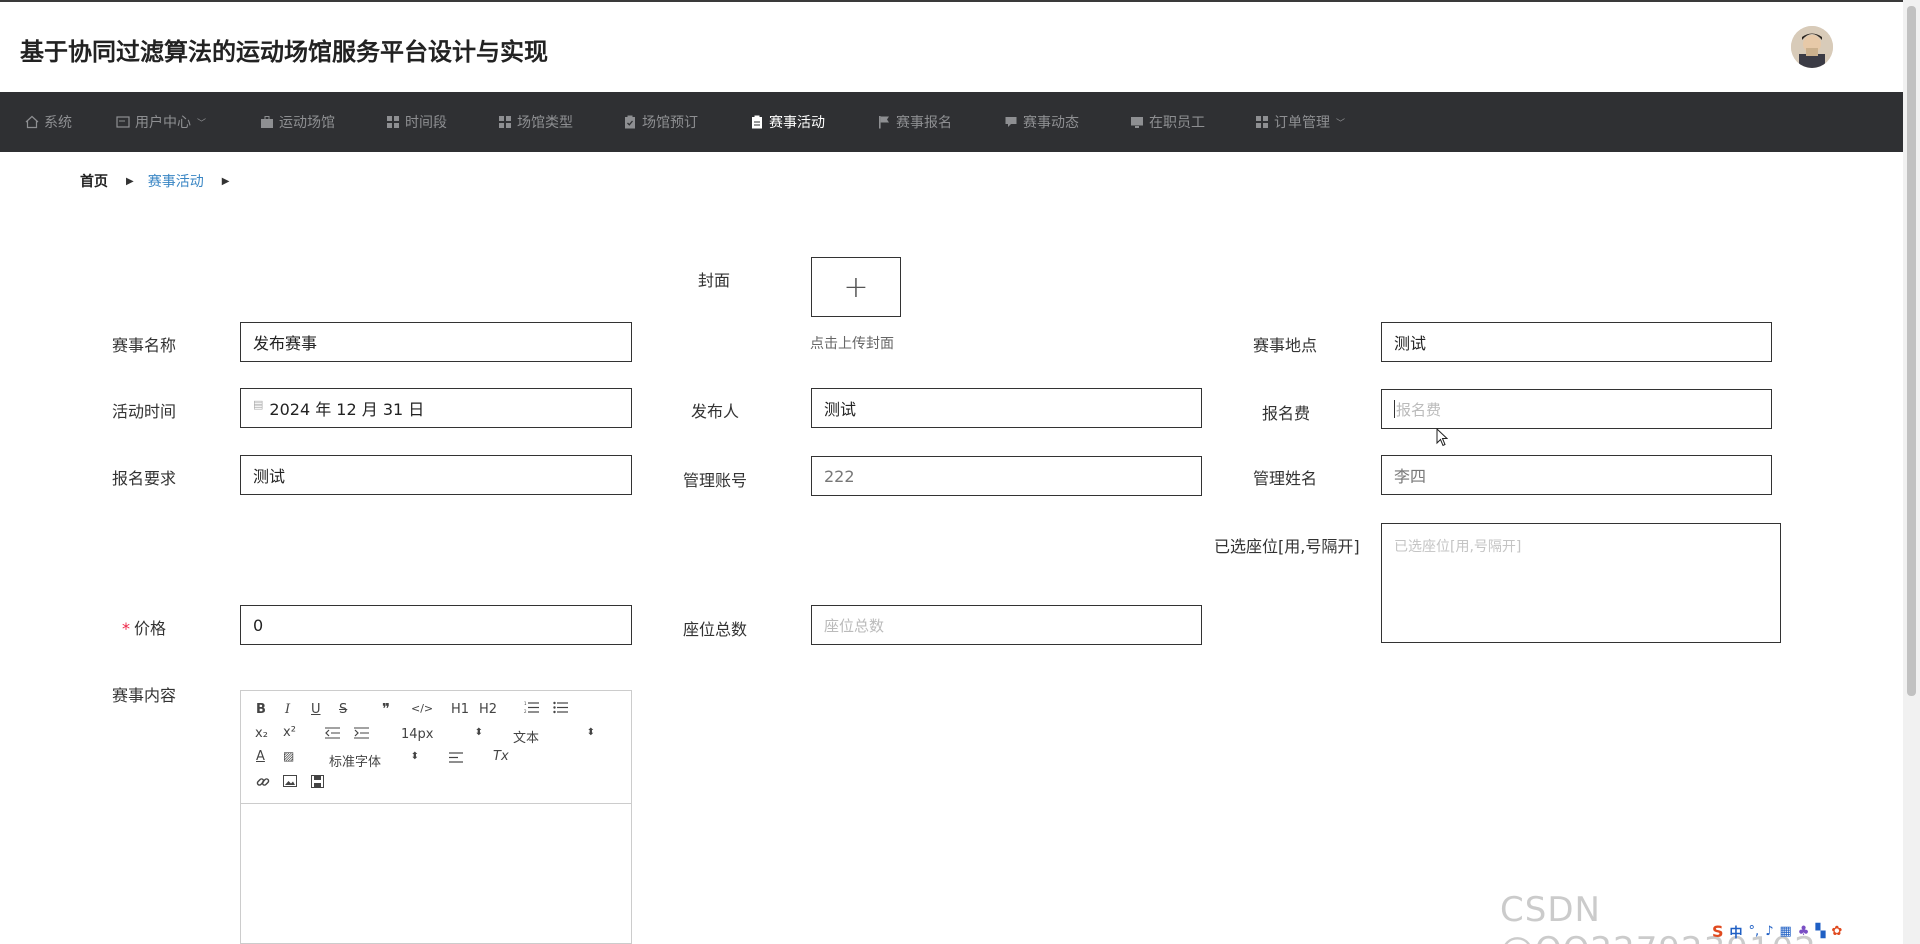 The image size is (1920, 944). What do you see at coordinates (361, 735) in the screenshot?
I see `indent-icon` at bounding box center [361, 735].